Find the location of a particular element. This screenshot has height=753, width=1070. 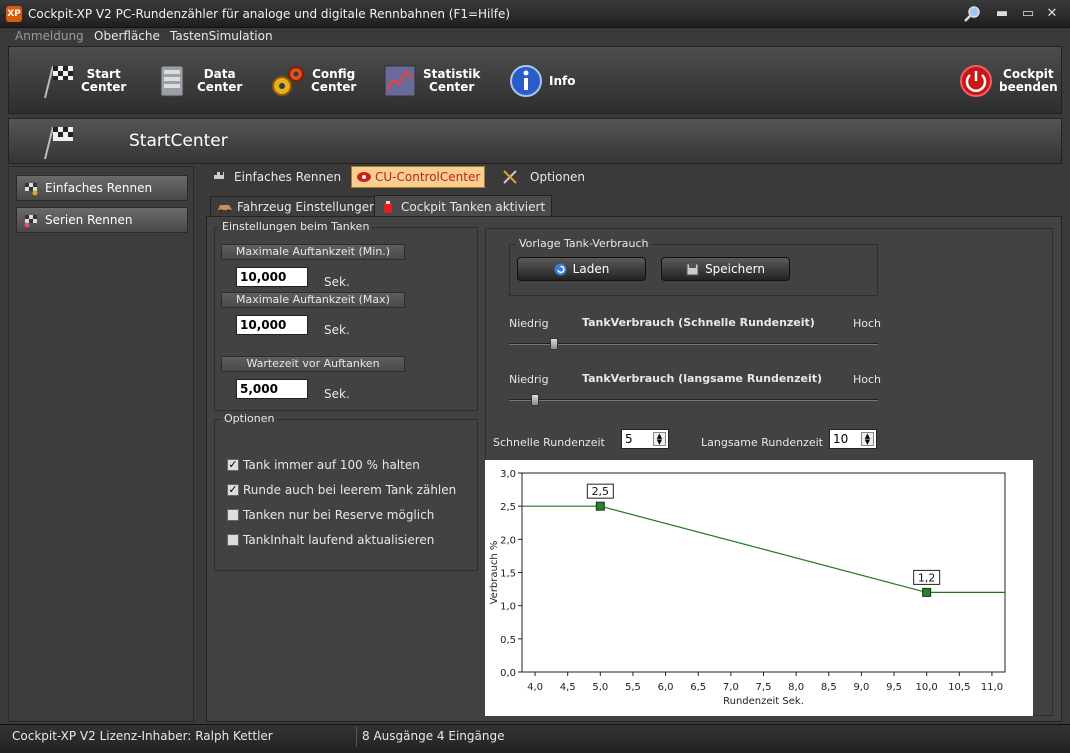

max-refuel-max-label: Maximale Auftankzeit (Max) is located at coordinates (313, 300).